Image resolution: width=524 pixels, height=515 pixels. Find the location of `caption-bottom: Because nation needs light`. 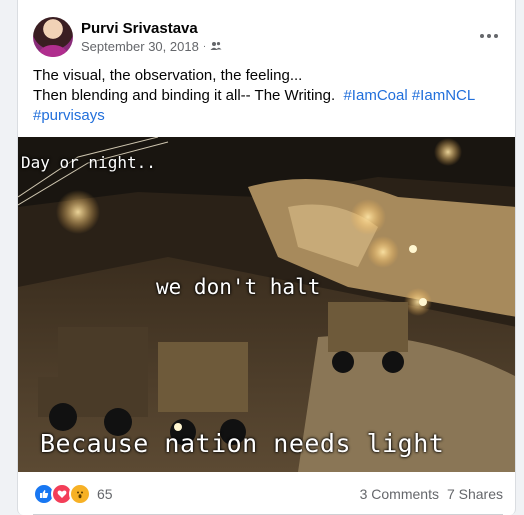

caption-bottom: Because nation needs light is located at coordinates (242, 443).